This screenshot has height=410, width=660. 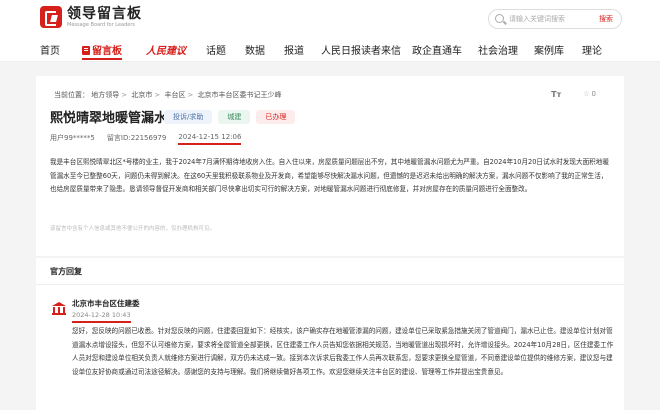 I want to click on logo-subtitle: Message Board for Leaders, so click(x=101, y=24).